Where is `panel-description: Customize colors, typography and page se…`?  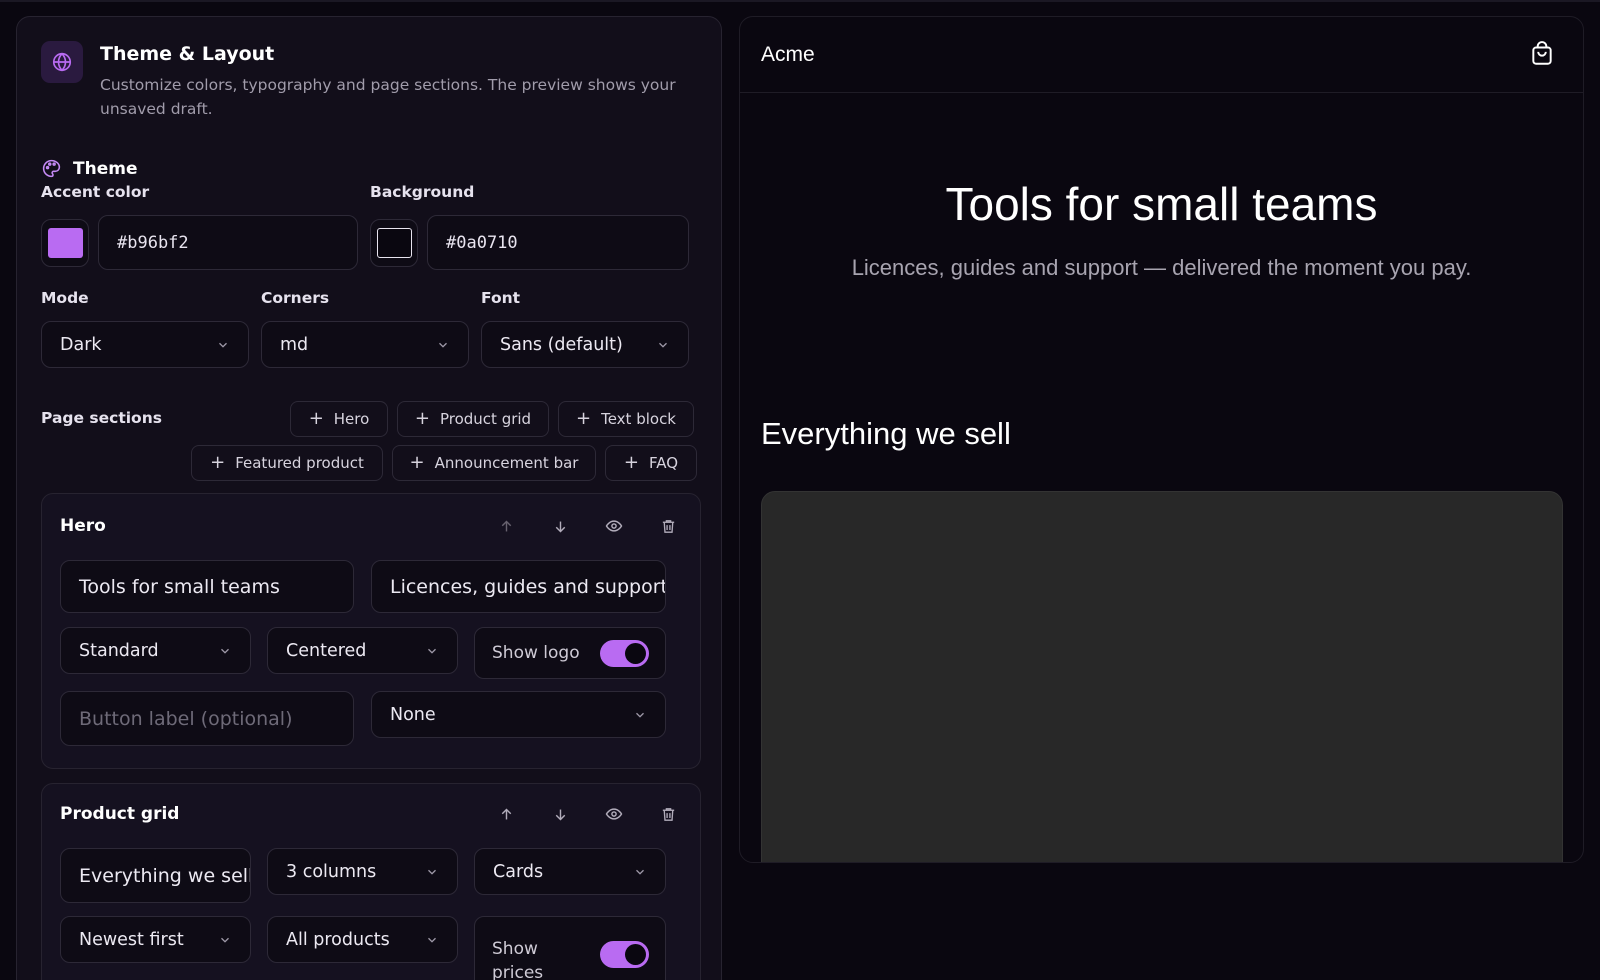 panel-description: Customize colors, typography and page se… is located at coordinates (388, 97).